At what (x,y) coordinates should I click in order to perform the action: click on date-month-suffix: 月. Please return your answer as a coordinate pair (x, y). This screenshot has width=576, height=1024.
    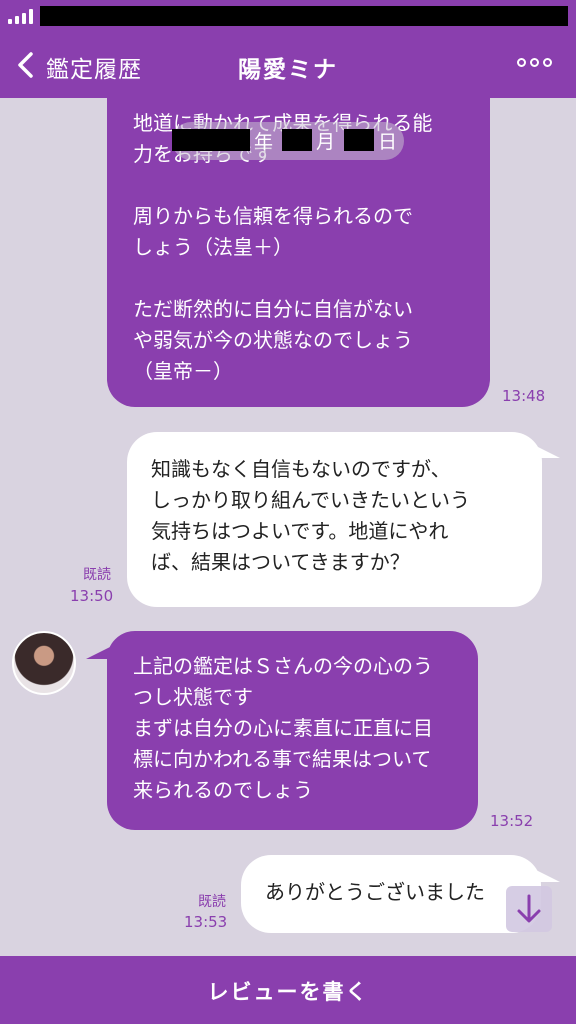
    Looking at the image, I should click on (326, 142).